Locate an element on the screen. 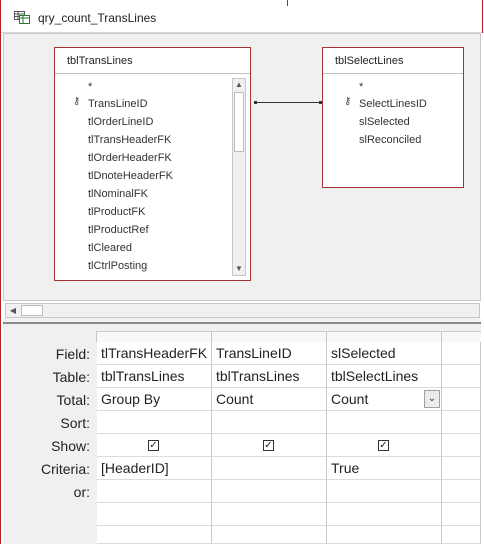  grid-cell-criteria: True is located at coordinates (384, 468).